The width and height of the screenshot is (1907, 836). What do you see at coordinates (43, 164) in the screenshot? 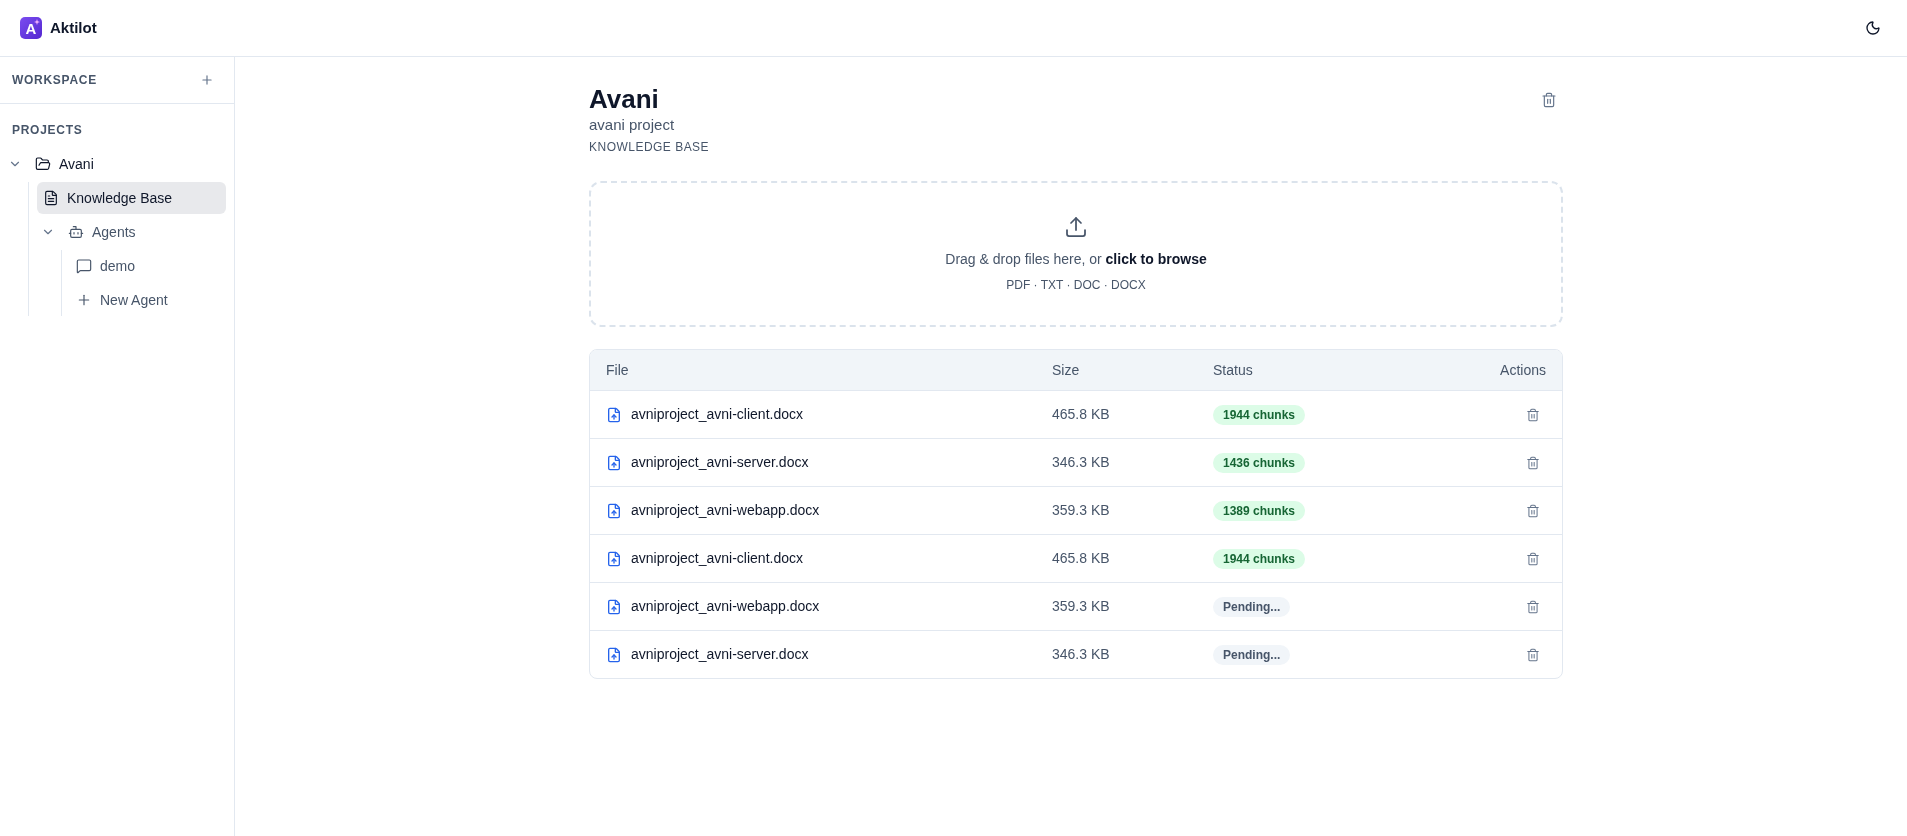
I see `folder-icon` at bounding box center [43, 164].